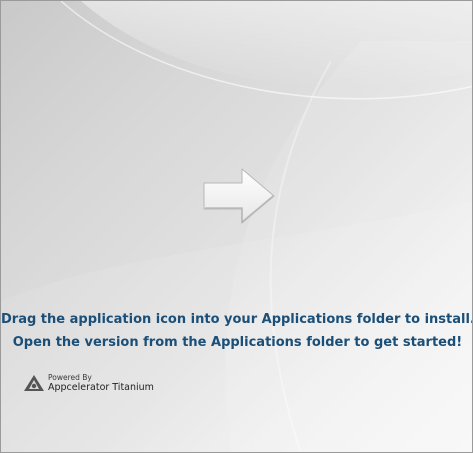 The image size is (473, 453). What do you see at coordinates (239, 196) in the screenshot?
I see `right-arrow-icon` at bounding box center [239, 196].